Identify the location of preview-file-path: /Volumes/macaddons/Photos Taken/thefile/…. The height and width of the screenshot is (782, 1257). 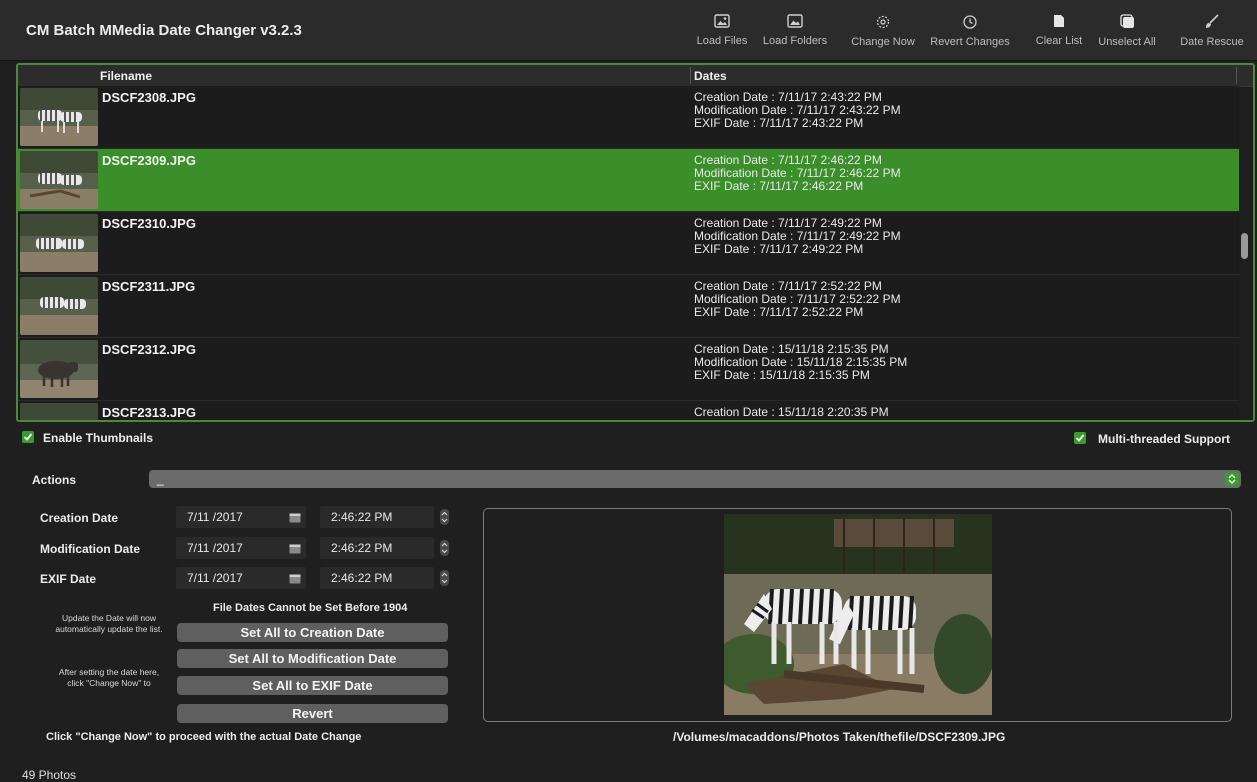
(839, 737).